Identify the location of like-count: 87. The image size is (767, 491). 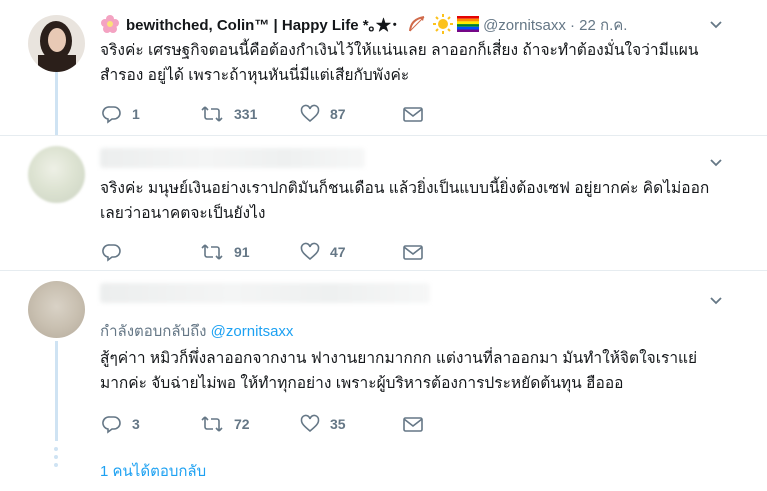
(338, 114).